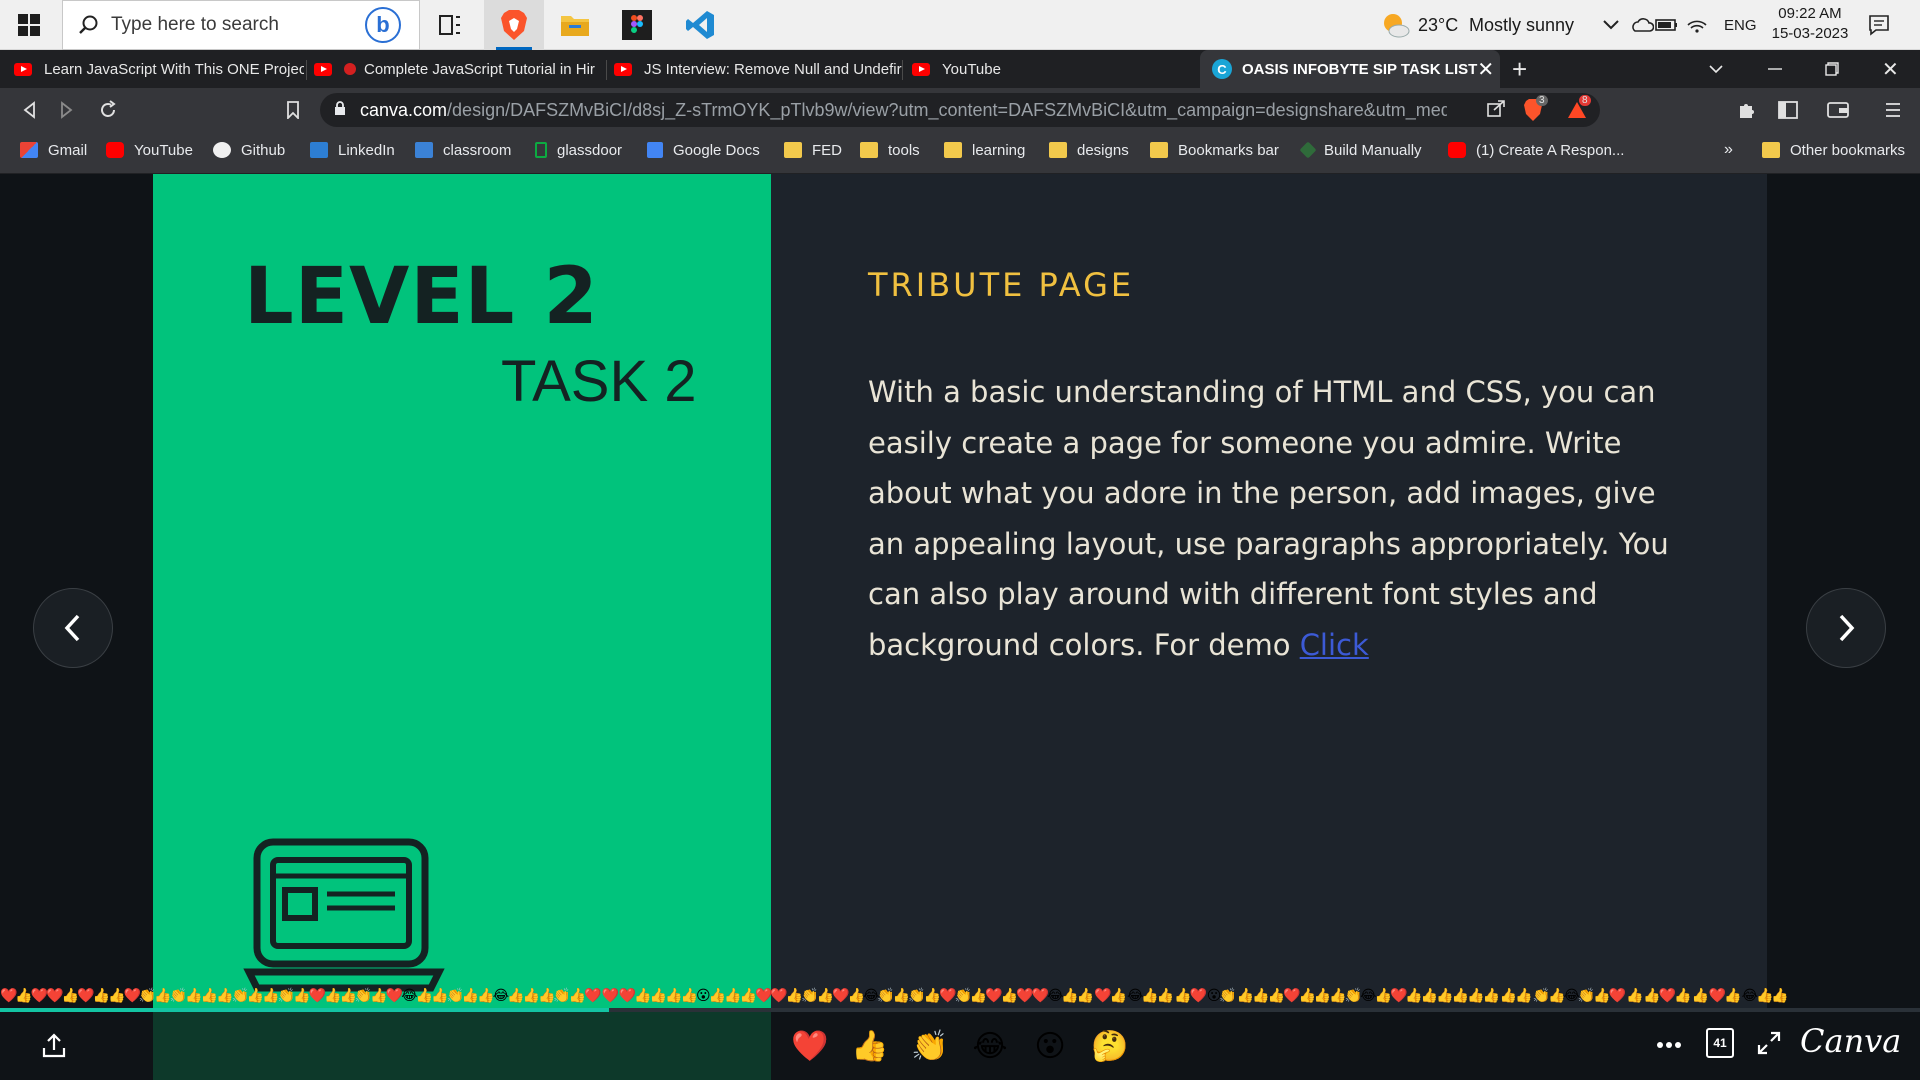 This screenshot has height=1080, width=1920. I want to click on sidebar-icon, so click(1788, 110).